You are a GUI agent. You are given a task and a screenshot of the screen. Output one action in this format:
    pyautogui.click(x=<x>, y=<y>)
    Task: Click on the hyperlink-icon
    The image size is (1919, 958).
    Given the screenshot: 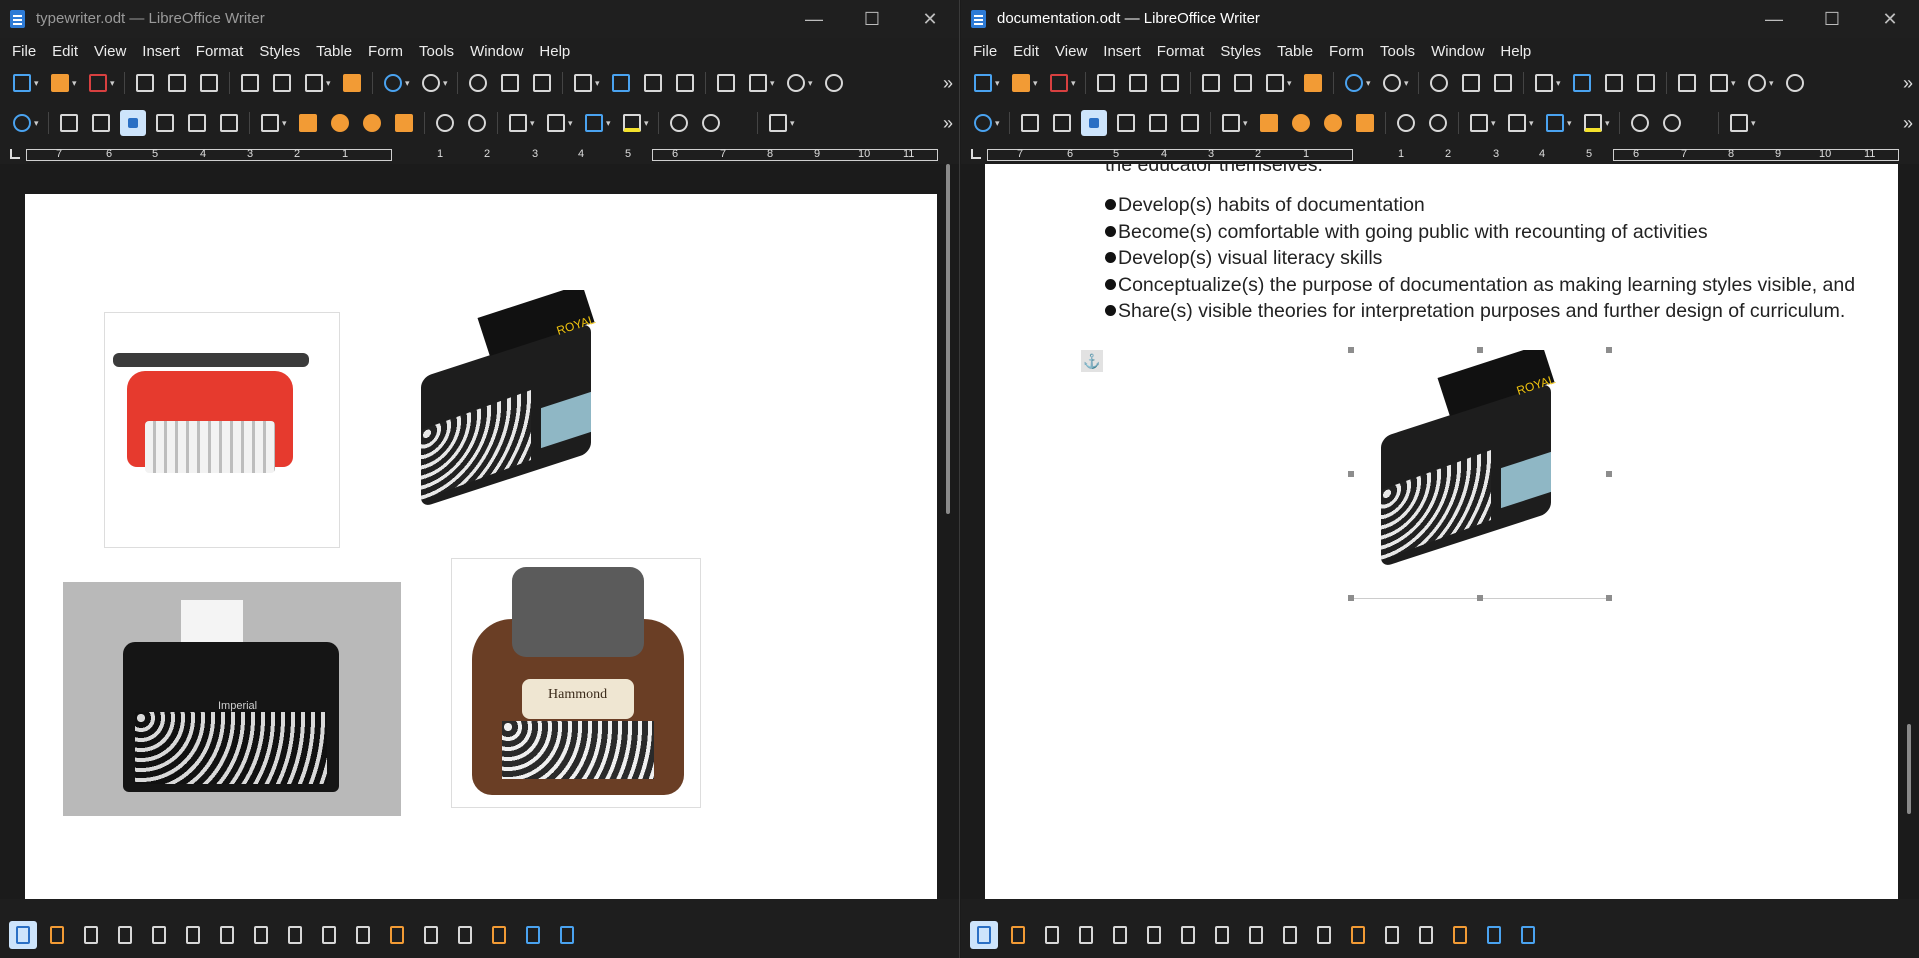 What is the action you would take?
    pyautogui.click(x=1795, y=83)
    